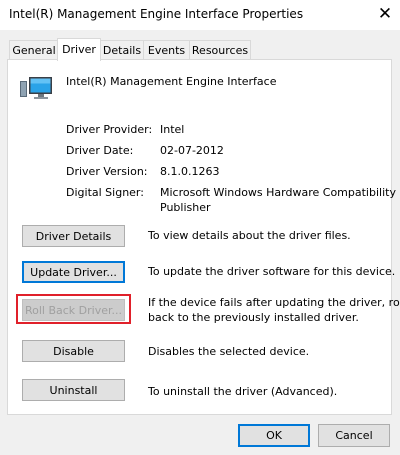 This screenshot has width=400, height=455. I want to click on uninstall-button: Uninstall, so click(73, 390).